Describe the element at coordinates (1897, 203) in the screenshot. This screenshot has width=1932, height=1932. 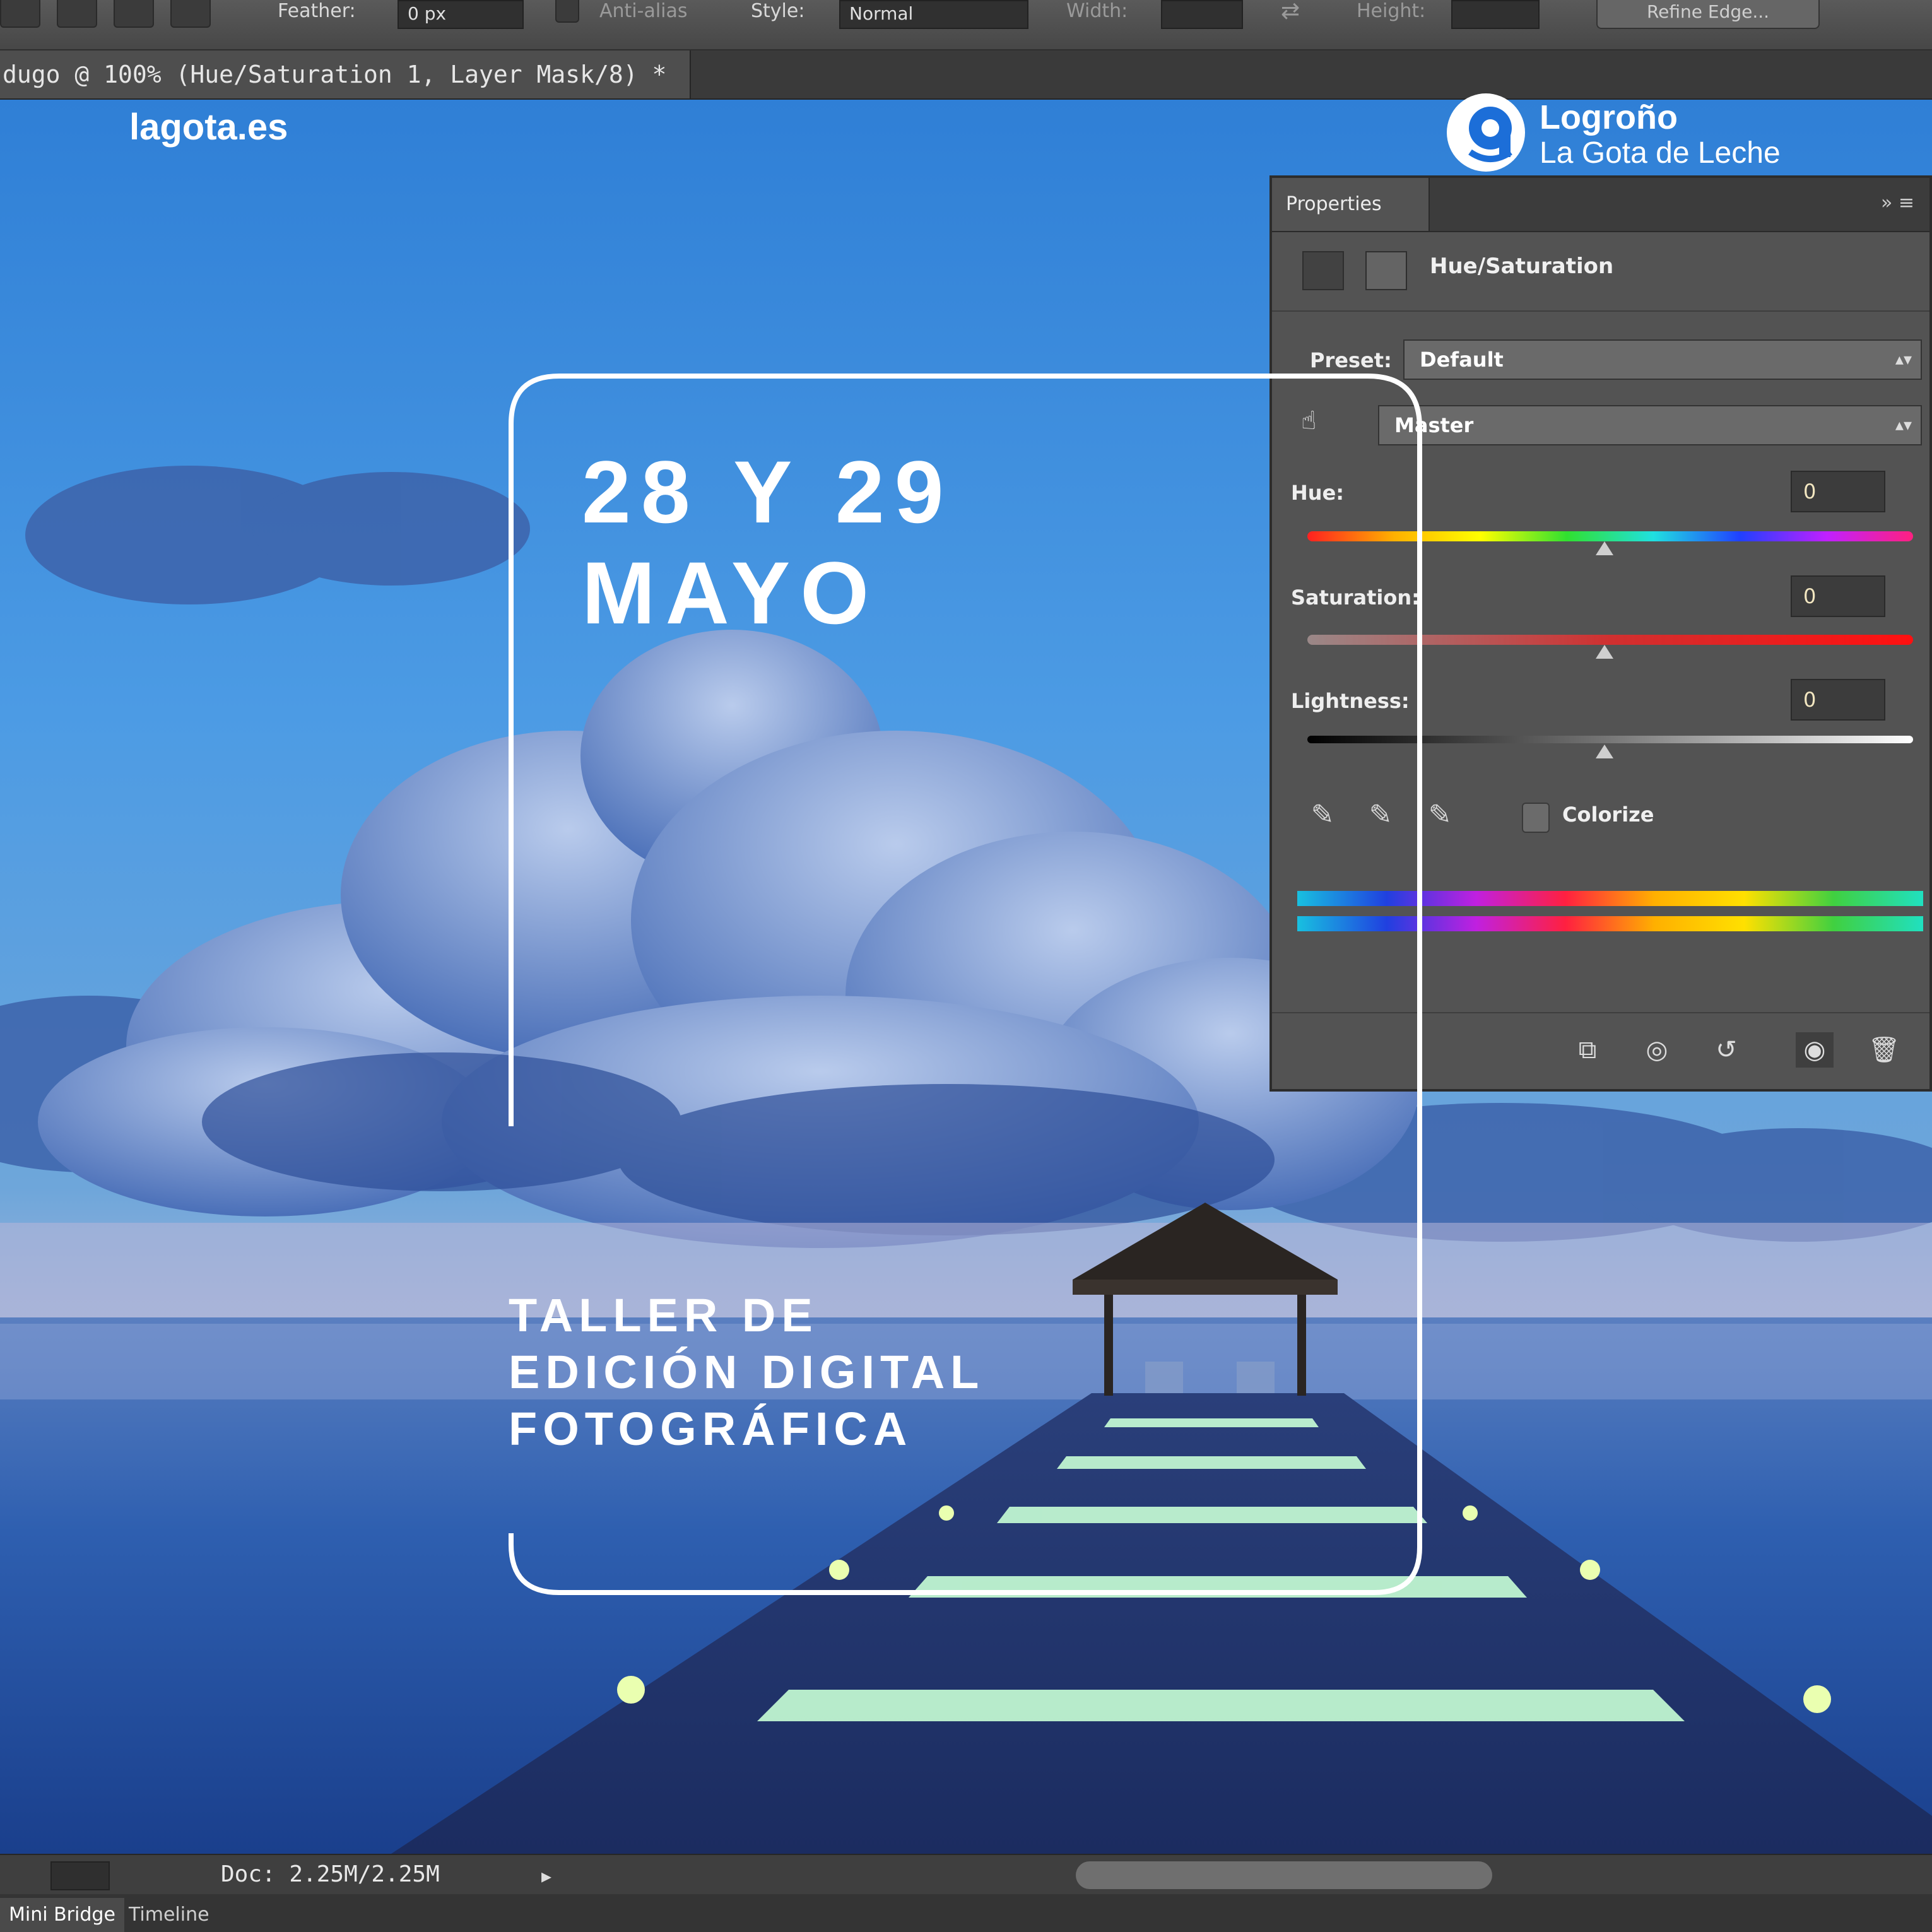
I see `panel-menu-icon: » ≡` at that location.